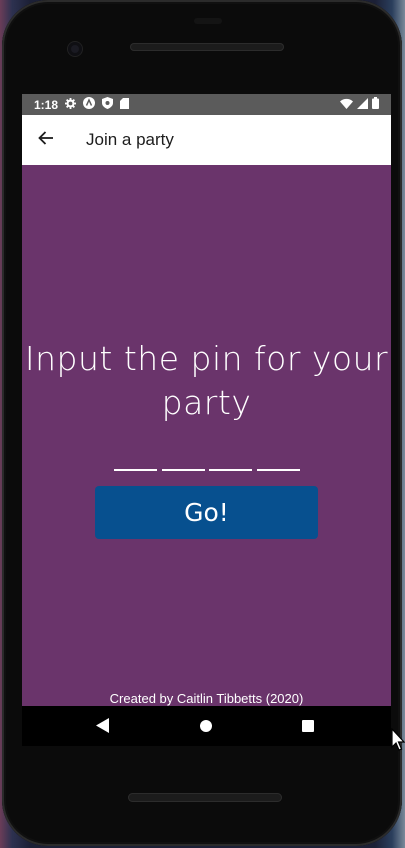  I want to click on nav-back-icon, so click(102, 727).